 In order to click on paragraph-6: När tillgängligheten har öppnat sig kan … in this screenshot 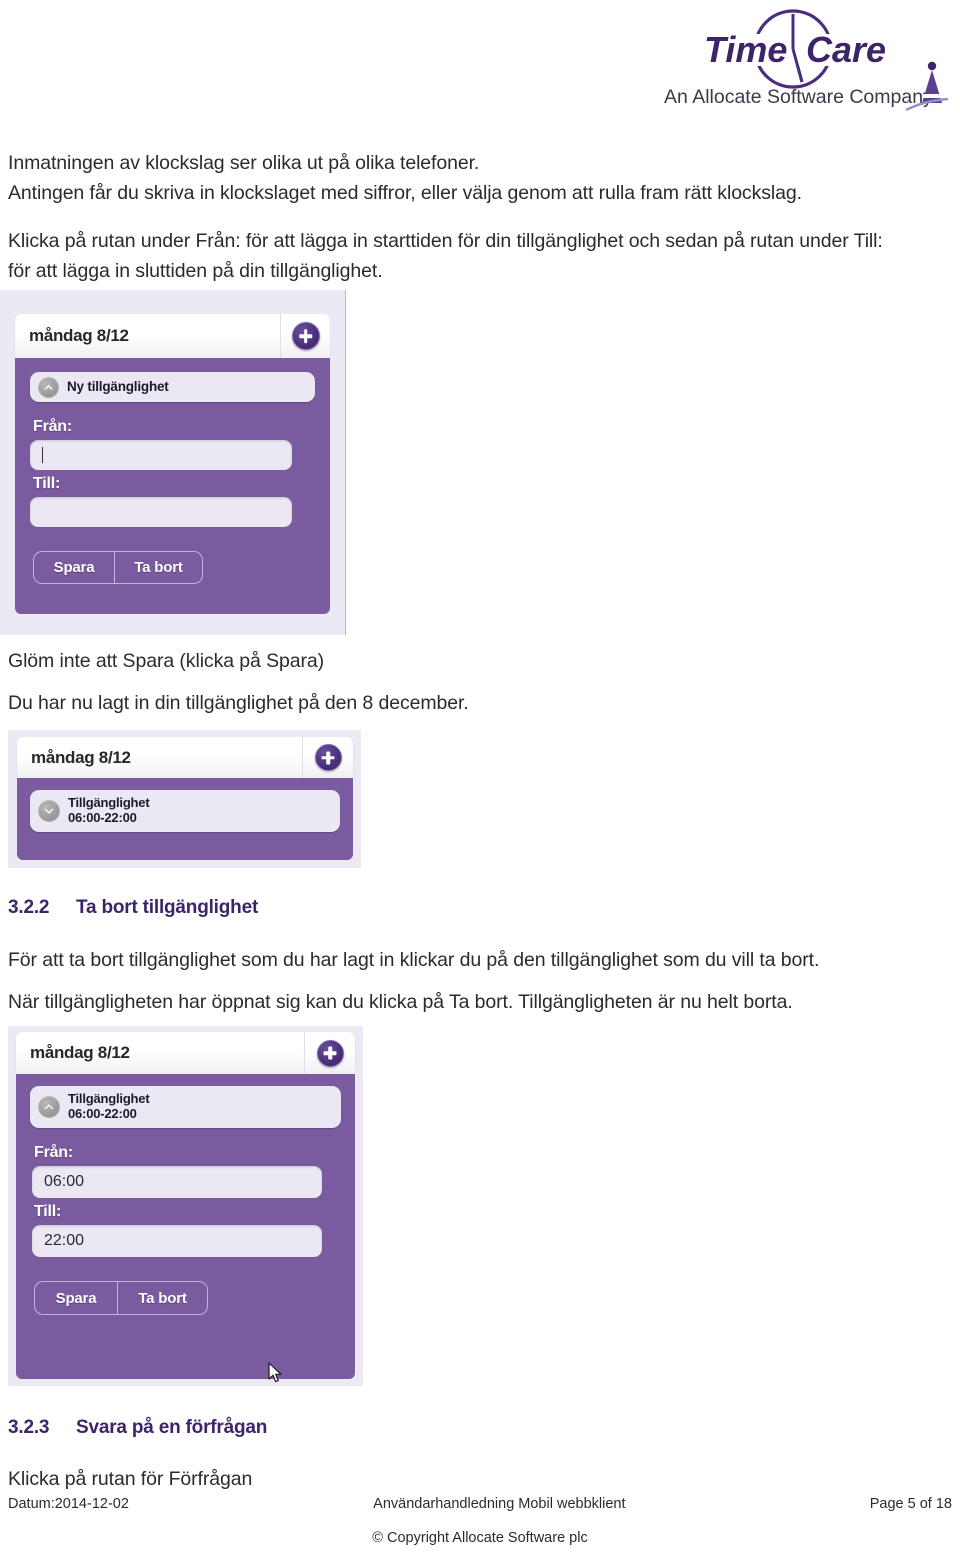, I will do `click(400, 1002)`.